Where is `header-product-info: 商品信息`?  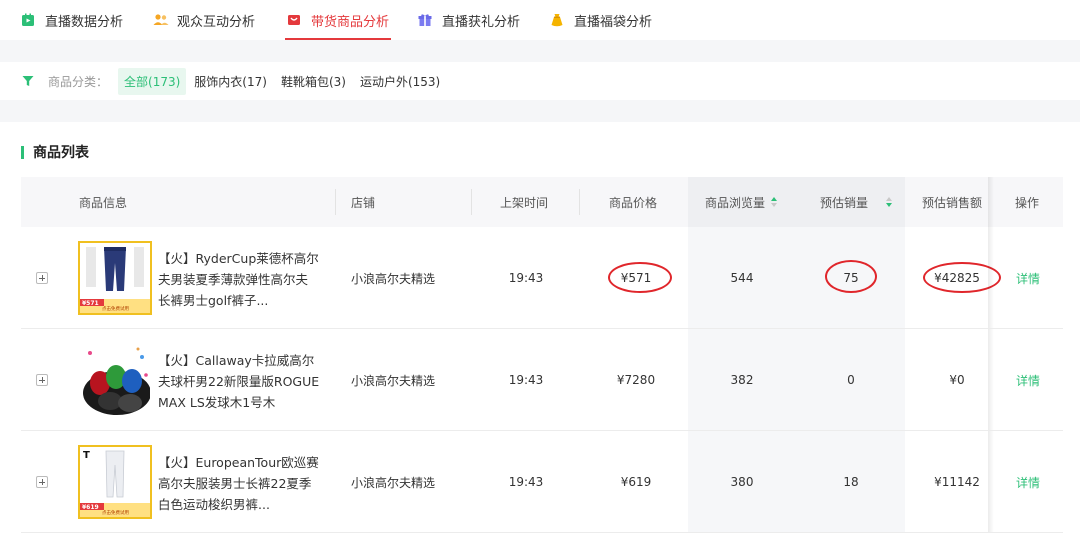
header-product-info: 商品信息 is located at coordinates (103, 202).